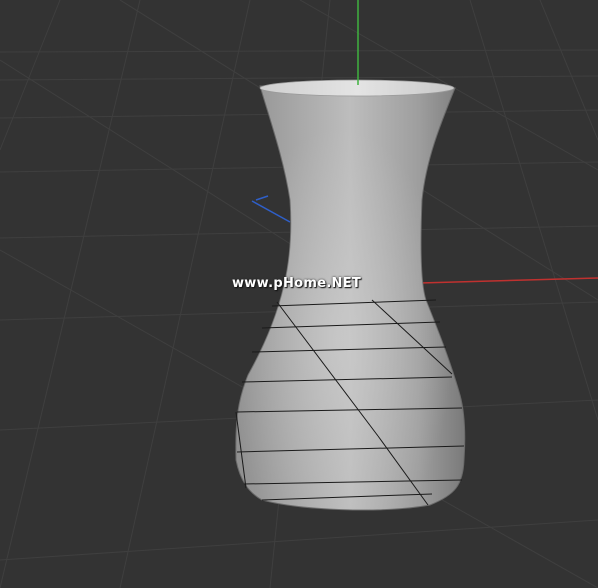 The width and height of the screenshot is (598, 588). Describe the element at coordinates (357, 88) in the screenshot. I see `vase-top-opening` at that location.